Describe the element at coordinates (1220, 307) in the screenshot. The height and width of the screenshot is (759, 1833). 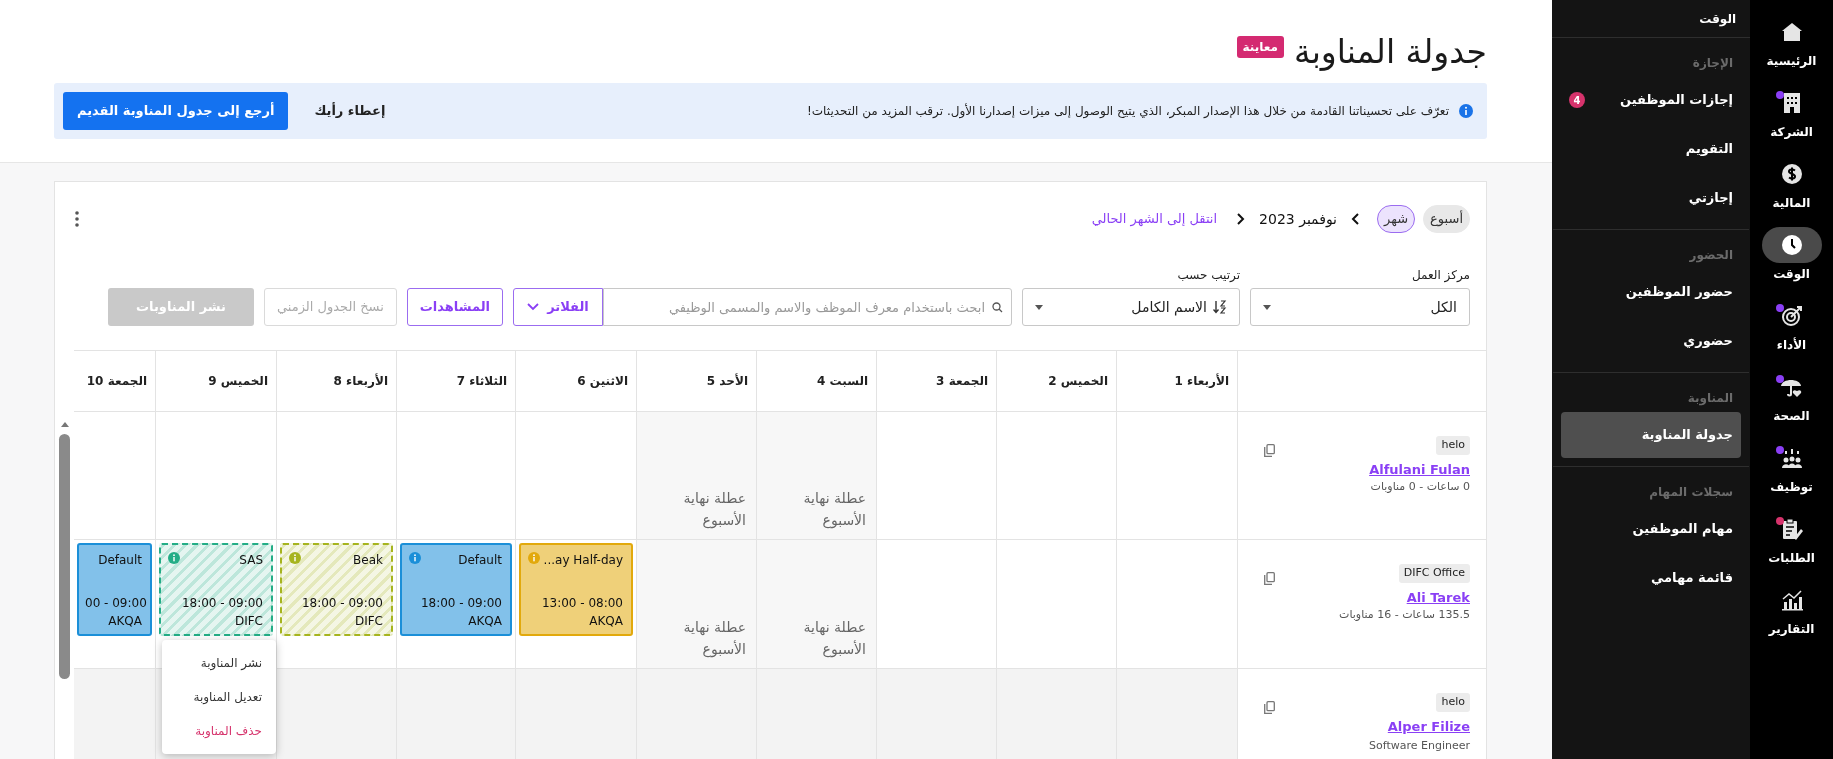
I see `sort-icon` at that location.